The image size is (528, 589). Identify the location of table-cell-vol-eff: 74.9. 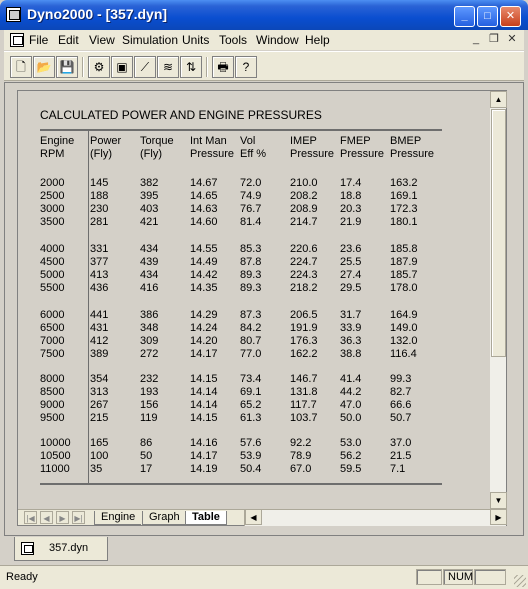
(251, 196).